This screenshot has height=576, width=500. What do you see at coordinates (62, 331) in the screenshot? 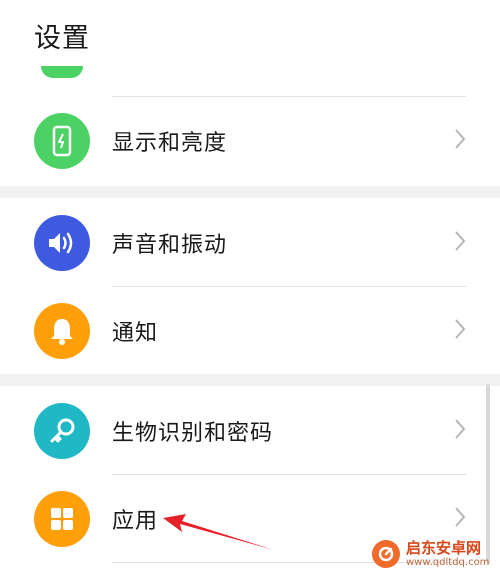
I see `bell-icon` at bounding box center [62, 331].